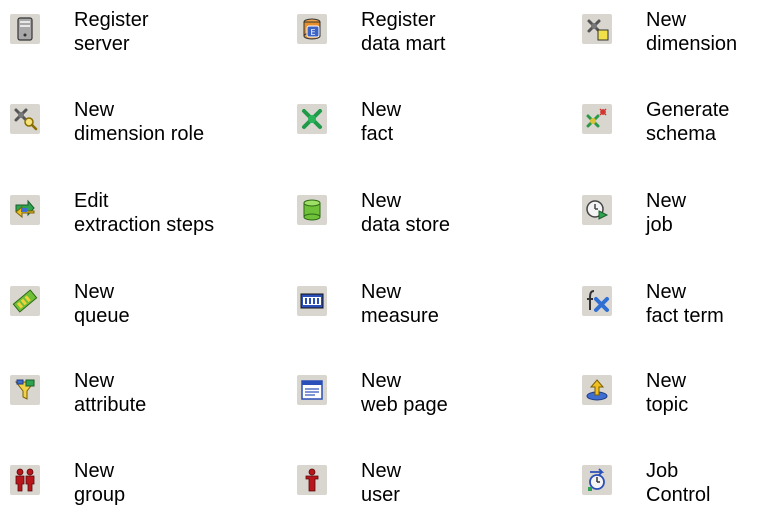  What do you see at coordinates (25, 29) in the screenshot?
I see `server-icon` at bounding box center [25, 29].